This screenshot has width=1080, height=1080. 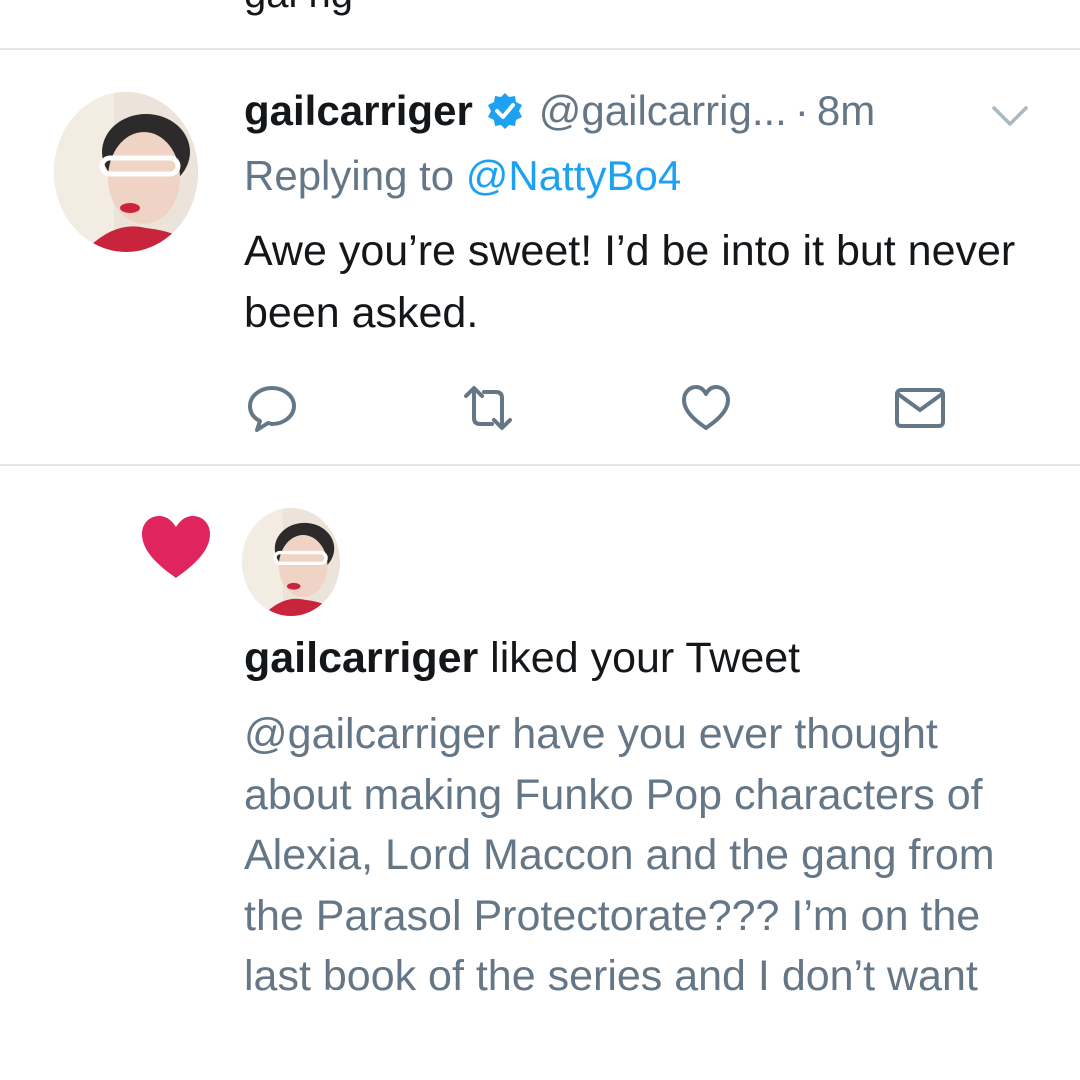 I want to click on display-name: gailcarriger, so click(x=358, y=111).